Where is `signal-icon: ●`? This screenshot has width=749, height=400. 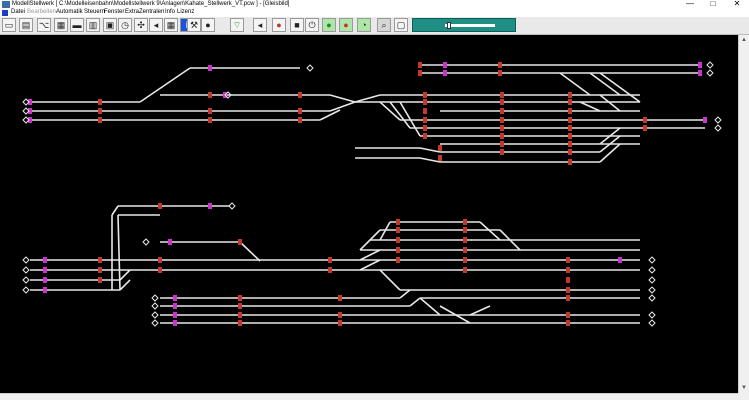 signal-icon: ● is located at coordinates (208, 25).